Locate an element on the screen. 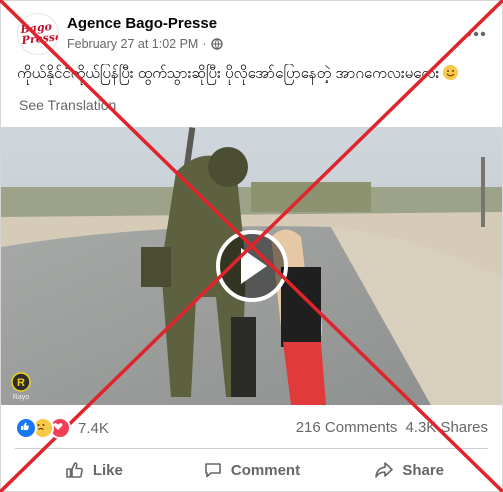 This screenshot has height=492, width=503. video-watermark: R is located at coordinates (21, 383).